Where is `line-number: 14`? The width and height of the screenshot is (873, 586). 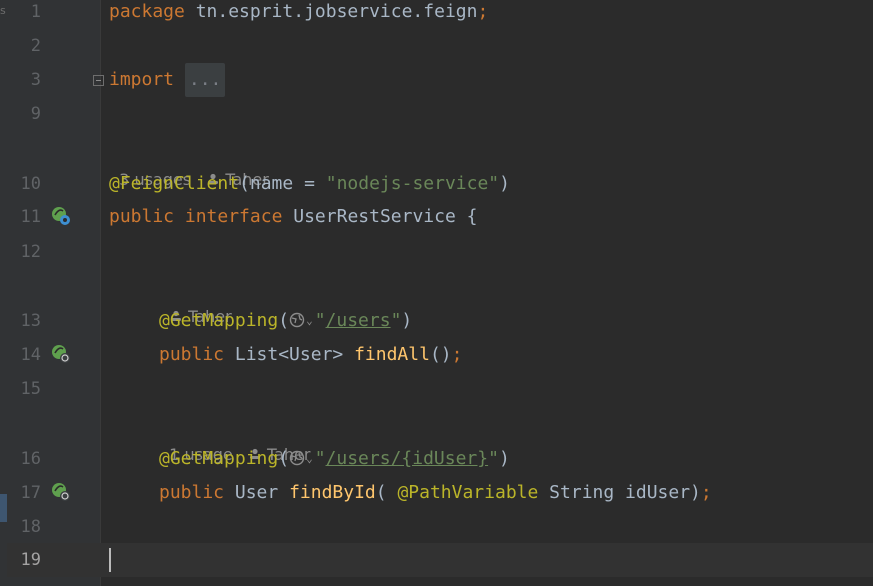 line-number: 14 is located at coordinates (30, 355).